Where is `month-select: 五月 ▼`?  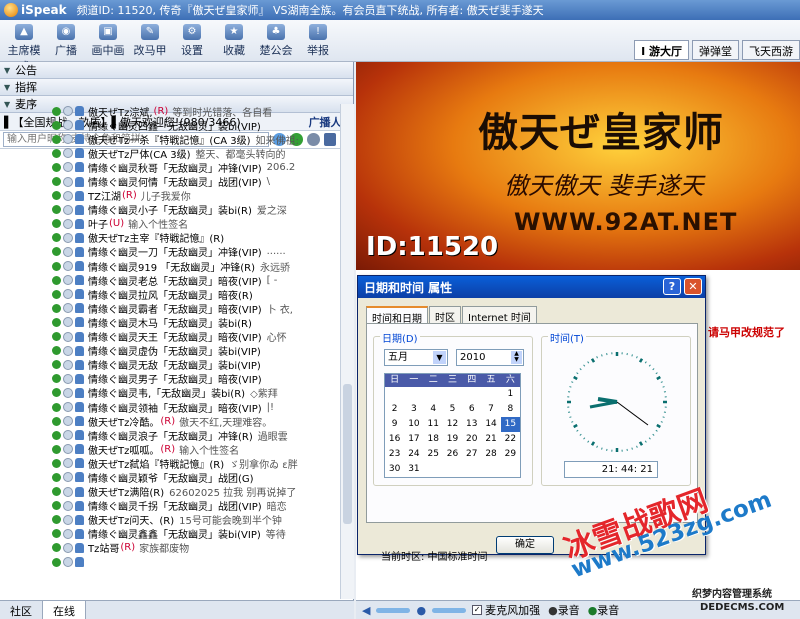
month-select: 五月 ▼ is located at coordinates (416, 357).